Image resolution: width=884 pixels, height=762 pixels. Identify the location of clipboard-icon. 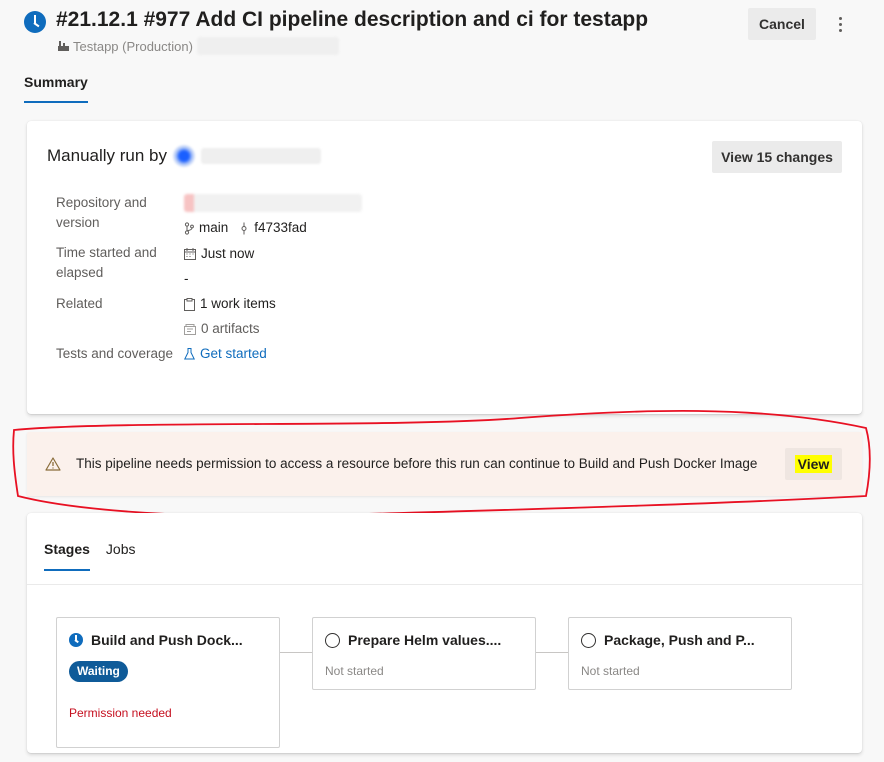
(189, 304).